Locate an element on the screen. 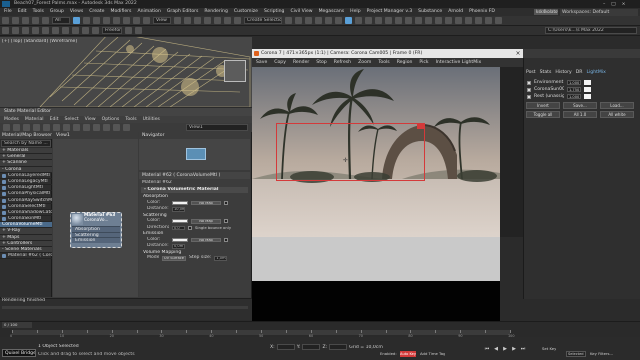  z-coord-field is located at coordinates (338, 347).